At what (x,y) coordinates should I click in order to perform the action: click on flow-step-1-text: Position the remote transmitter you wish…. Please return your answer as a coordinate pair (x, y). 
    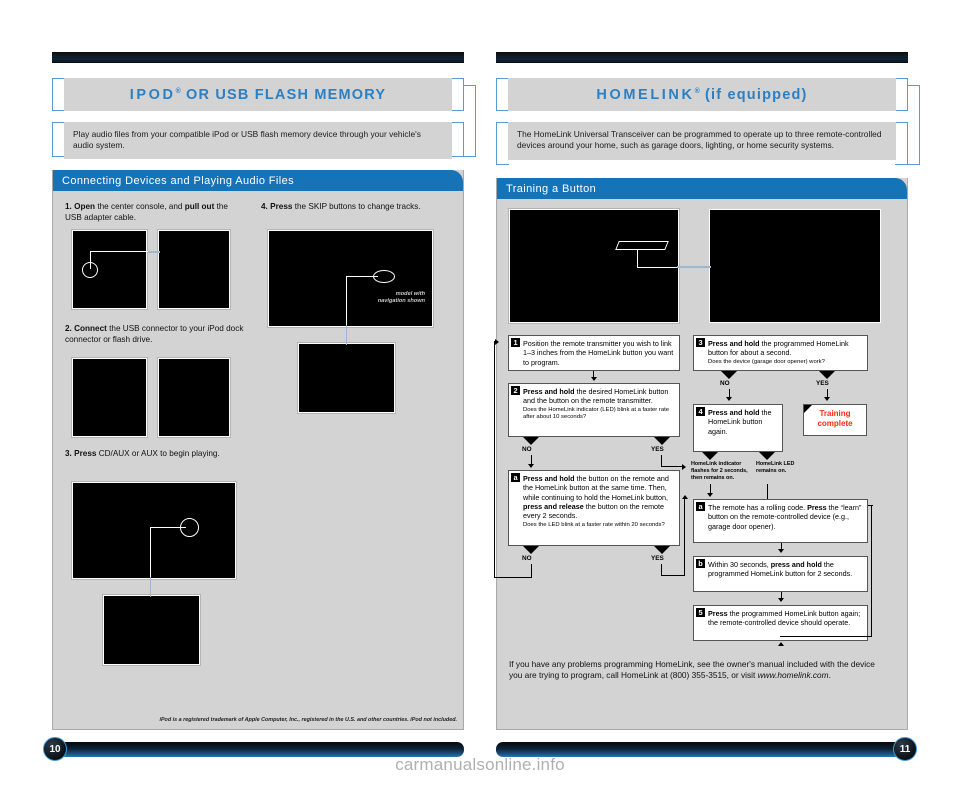
    Looking at the image, I should click on (598, 353).